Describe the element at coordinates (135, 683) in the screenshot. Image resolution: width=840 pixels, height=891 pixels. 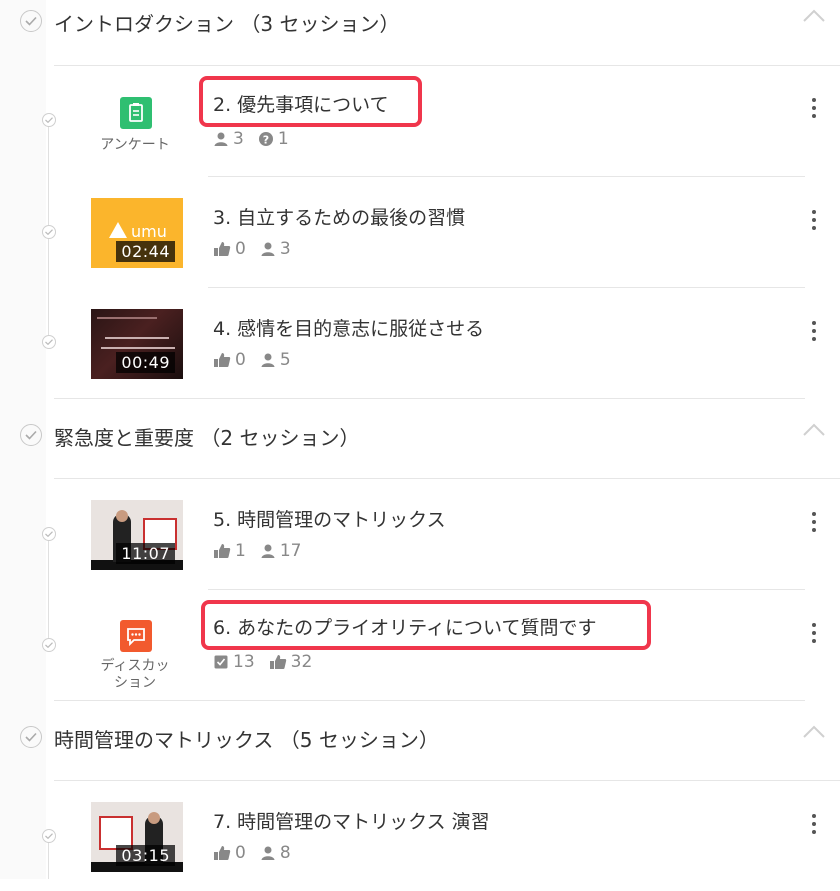
I see `type-label-line: ション` at that location.